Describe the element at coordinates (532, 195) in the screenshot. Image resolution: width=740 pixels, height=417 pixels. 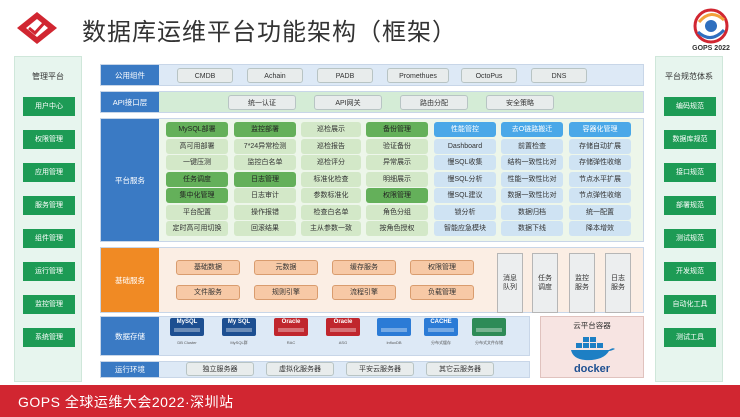
I see `platform-cell-r5-c6: 数据一致性比对` at that location.